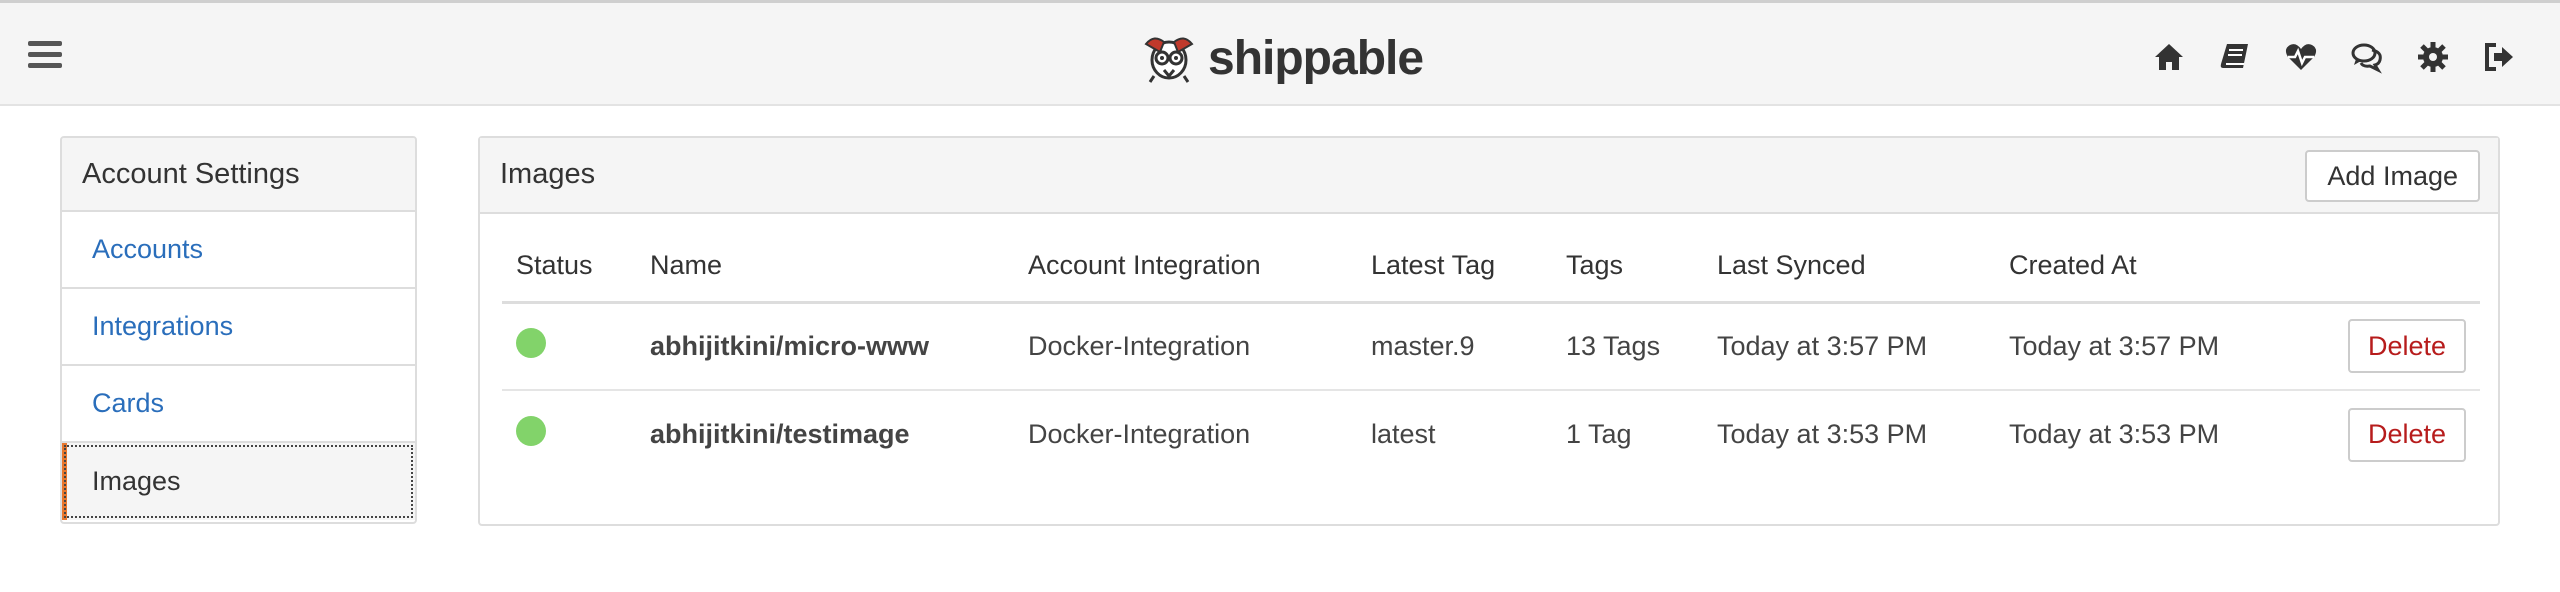 The height and width of the screenshot is (592, 2560). What do you see at coordinates (1849, 267) in the screenshot?
I see `column-header-last-synced: Last Synced` at bounding box center [1849, 267].